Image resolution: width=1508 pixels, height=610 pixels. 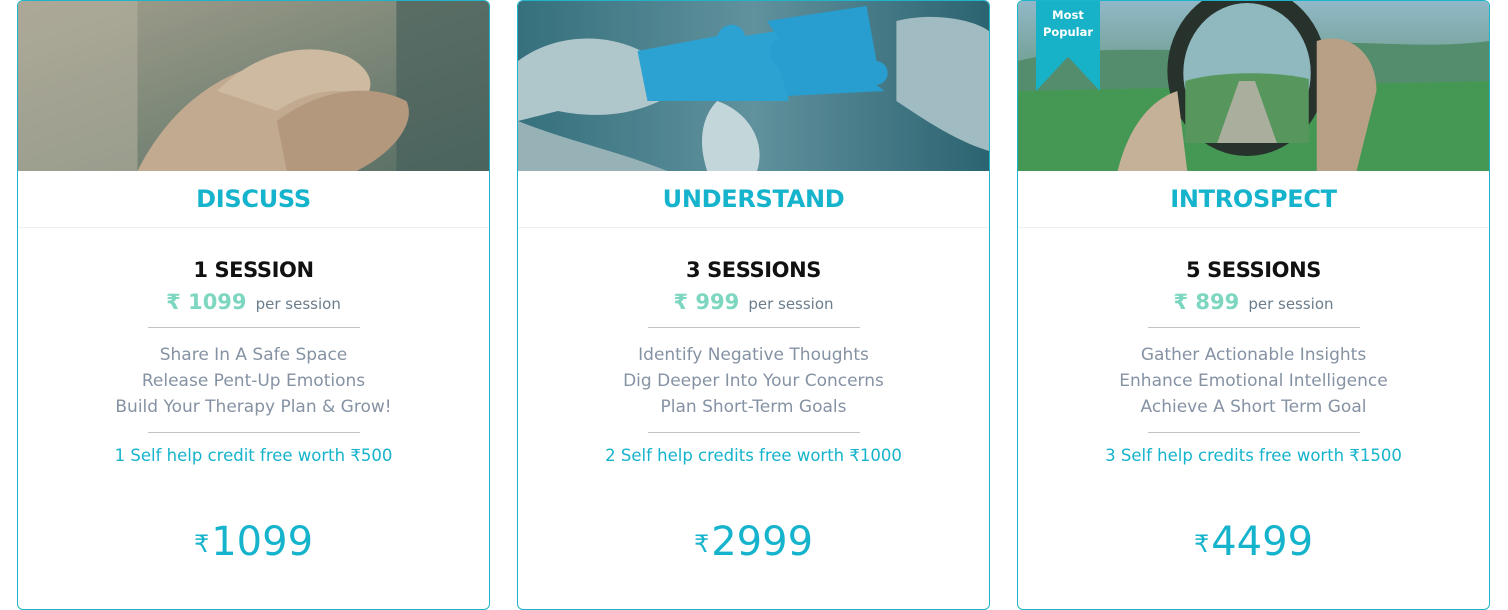 I want to click on plan-sessions: 3 SESSIONS, so click(x=753, y=270).